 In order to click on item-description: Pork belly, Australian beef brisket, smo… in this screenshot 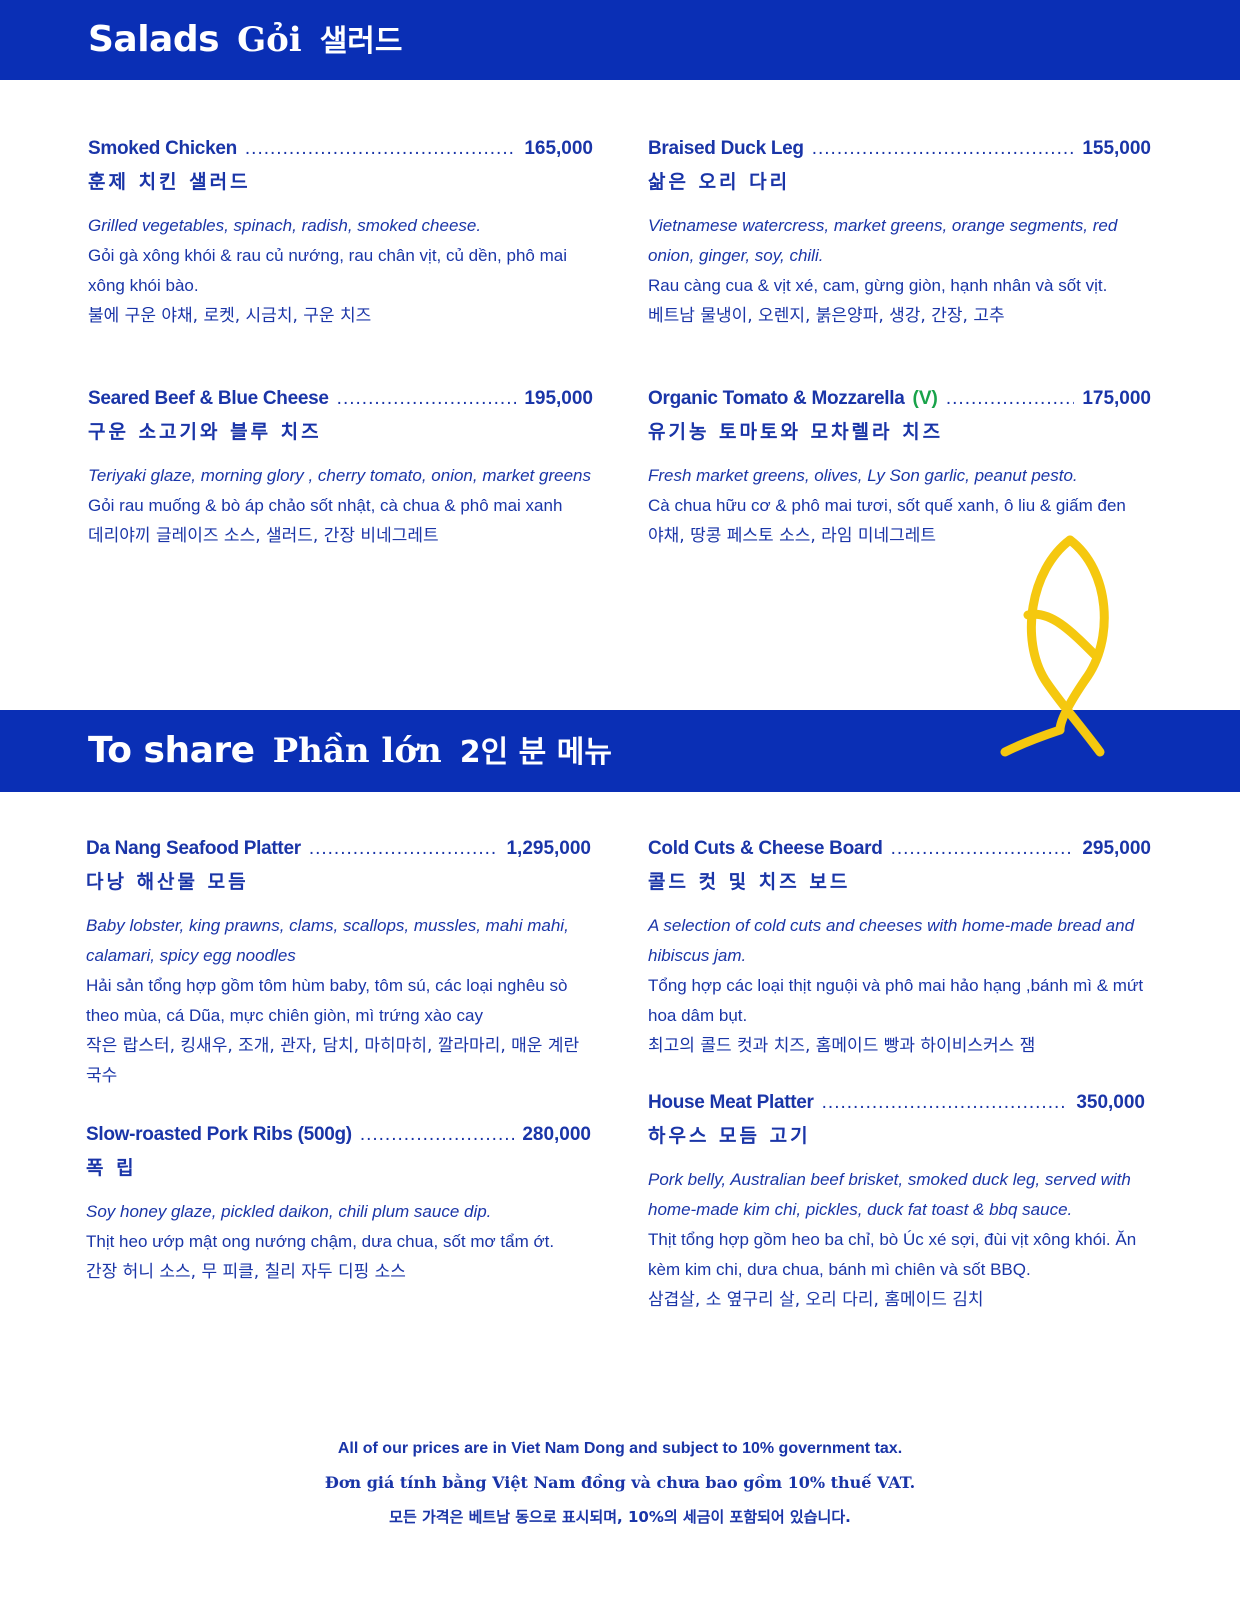, I will do `click(896, 1240)`.